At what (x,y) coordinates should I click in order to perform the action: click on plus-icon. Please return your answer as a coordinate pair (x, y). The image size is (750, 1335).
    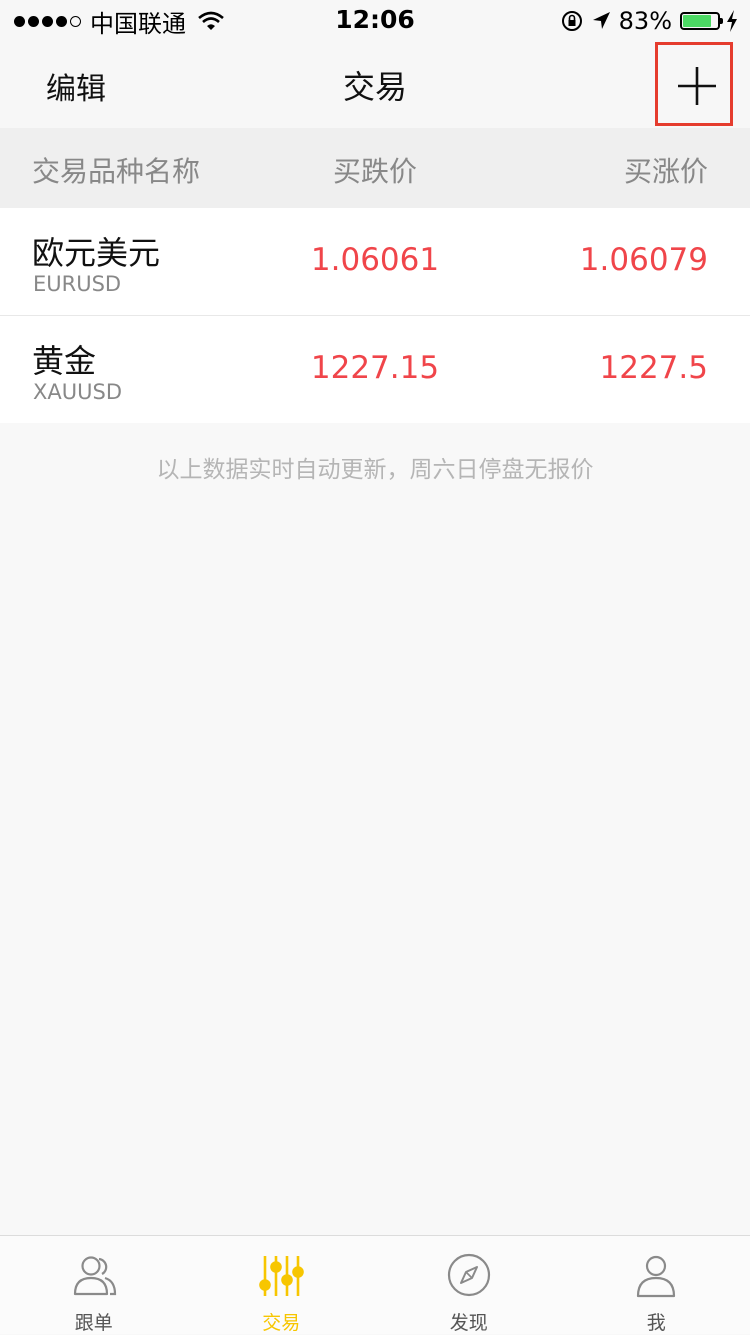
    Looking at the image, I should click on (697, 86).